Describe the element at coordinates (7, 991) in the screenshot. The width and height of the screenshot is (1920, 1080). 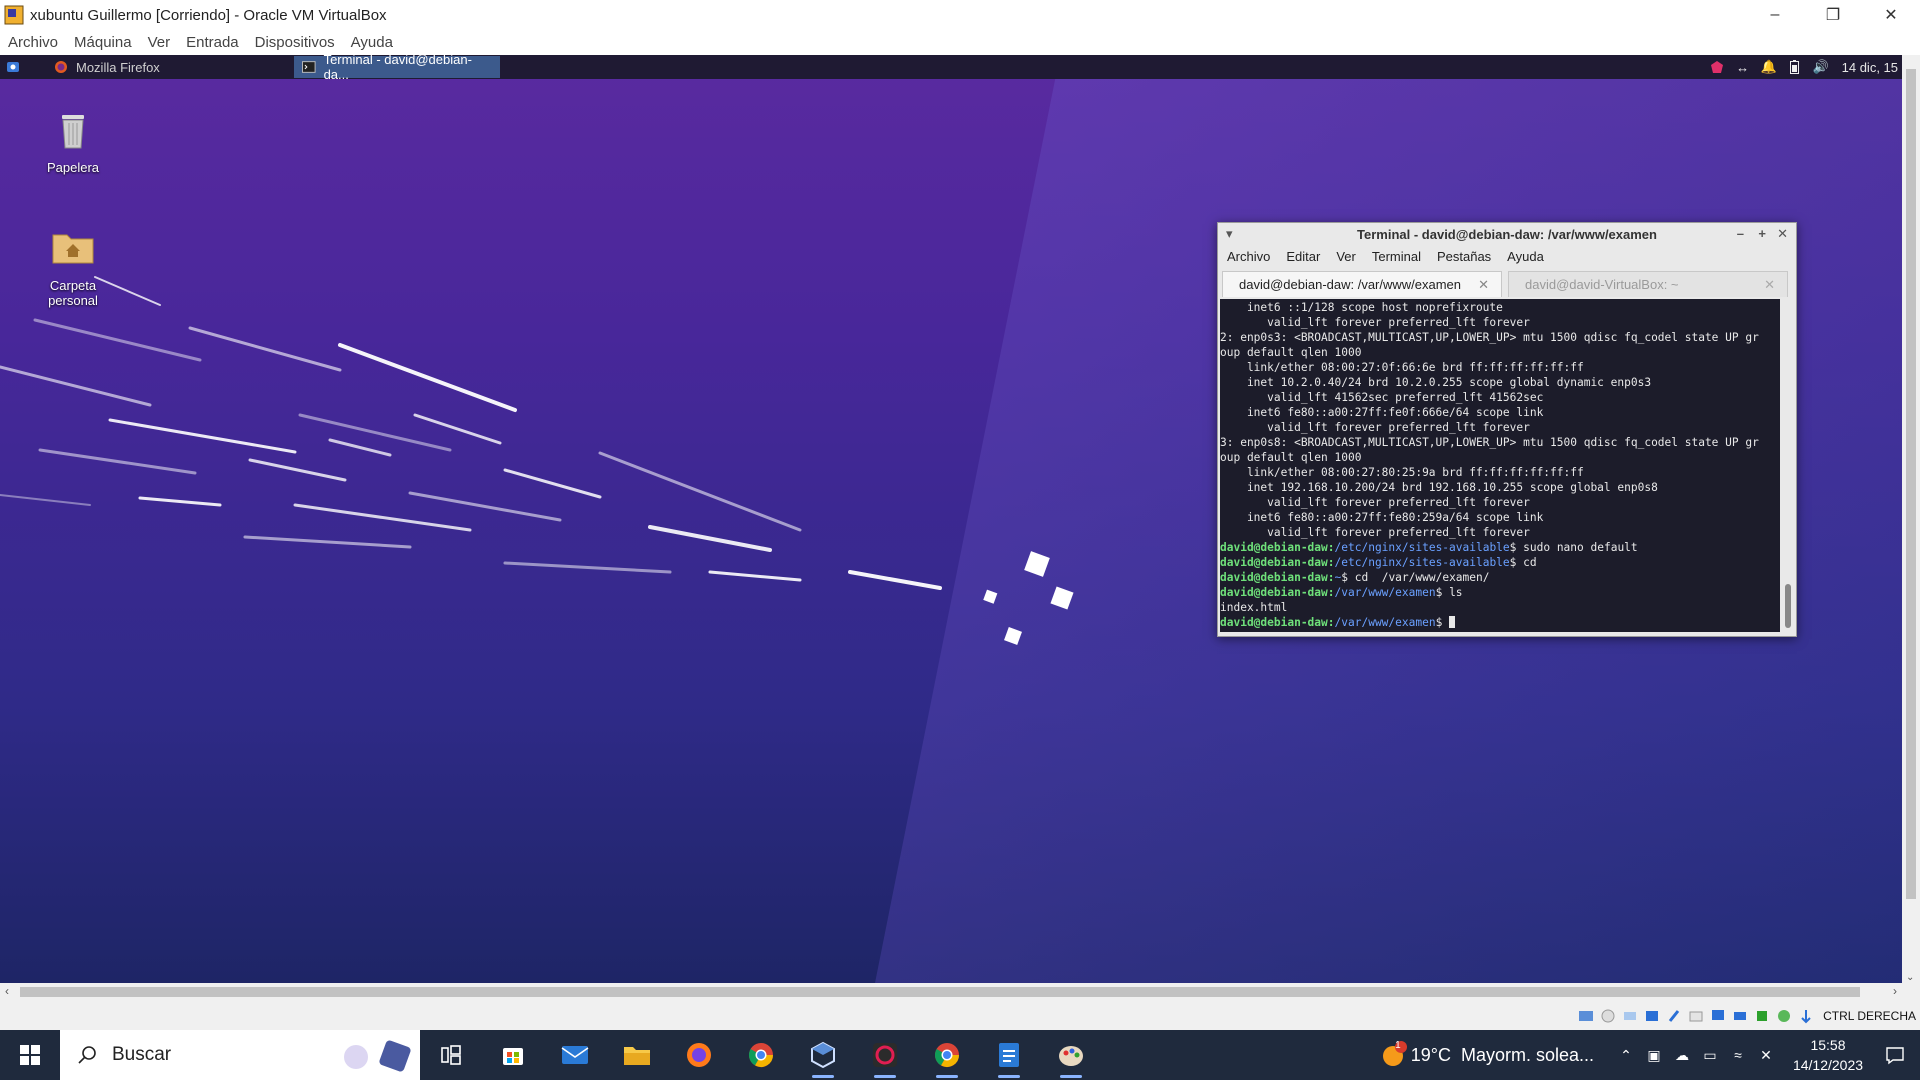
I see `scroll-left-arrow-icon: ‹` at that location.